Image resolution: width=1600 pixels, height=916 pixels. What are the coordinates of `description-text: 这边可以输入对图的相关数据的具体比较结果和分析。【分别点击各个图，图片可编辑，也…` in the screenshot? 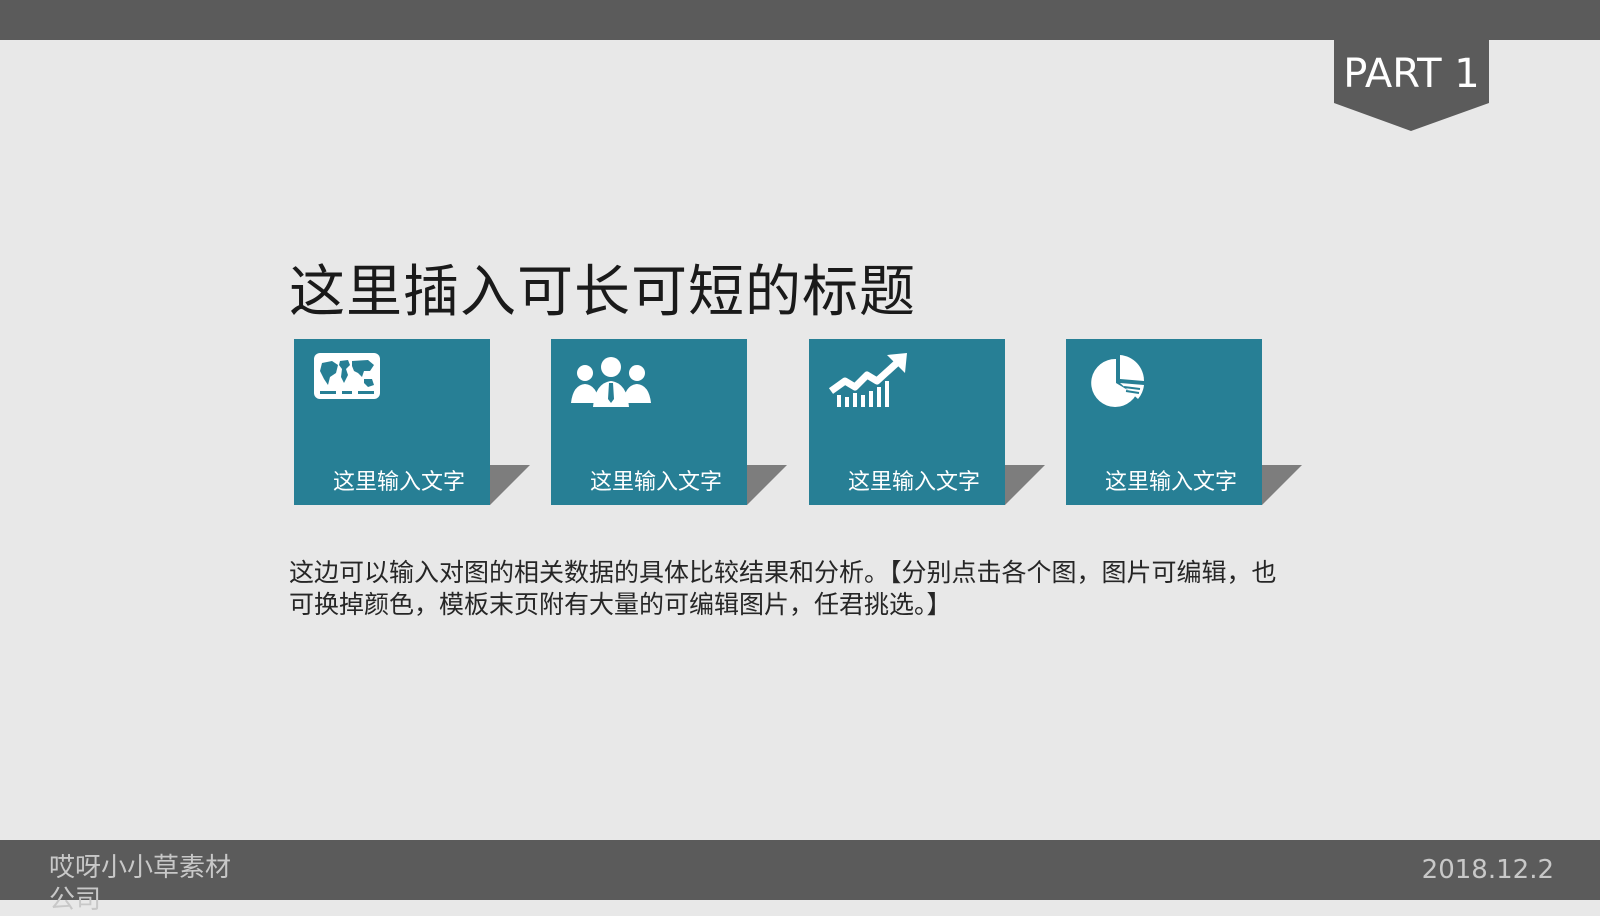 It's located at (783, 588).